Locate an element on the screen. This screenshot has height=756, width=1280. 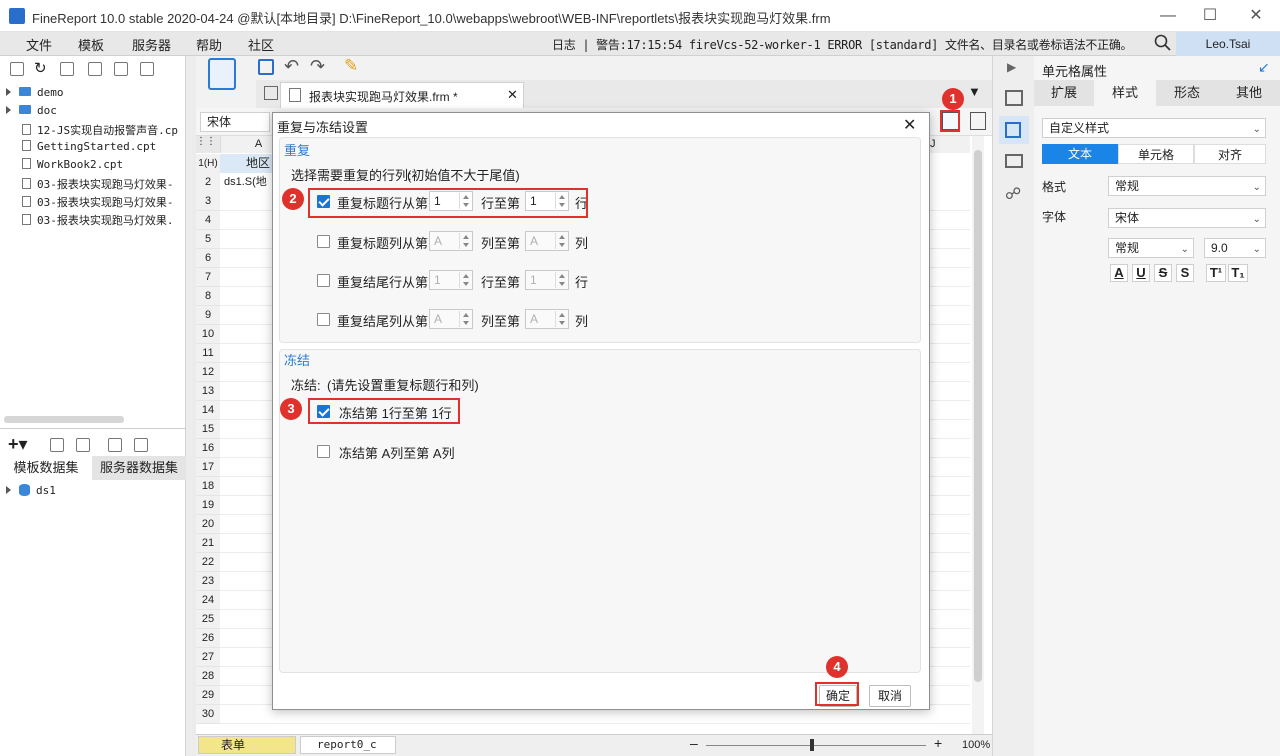
repeat-title-cols-to: A is located at coordinates (547, 241).